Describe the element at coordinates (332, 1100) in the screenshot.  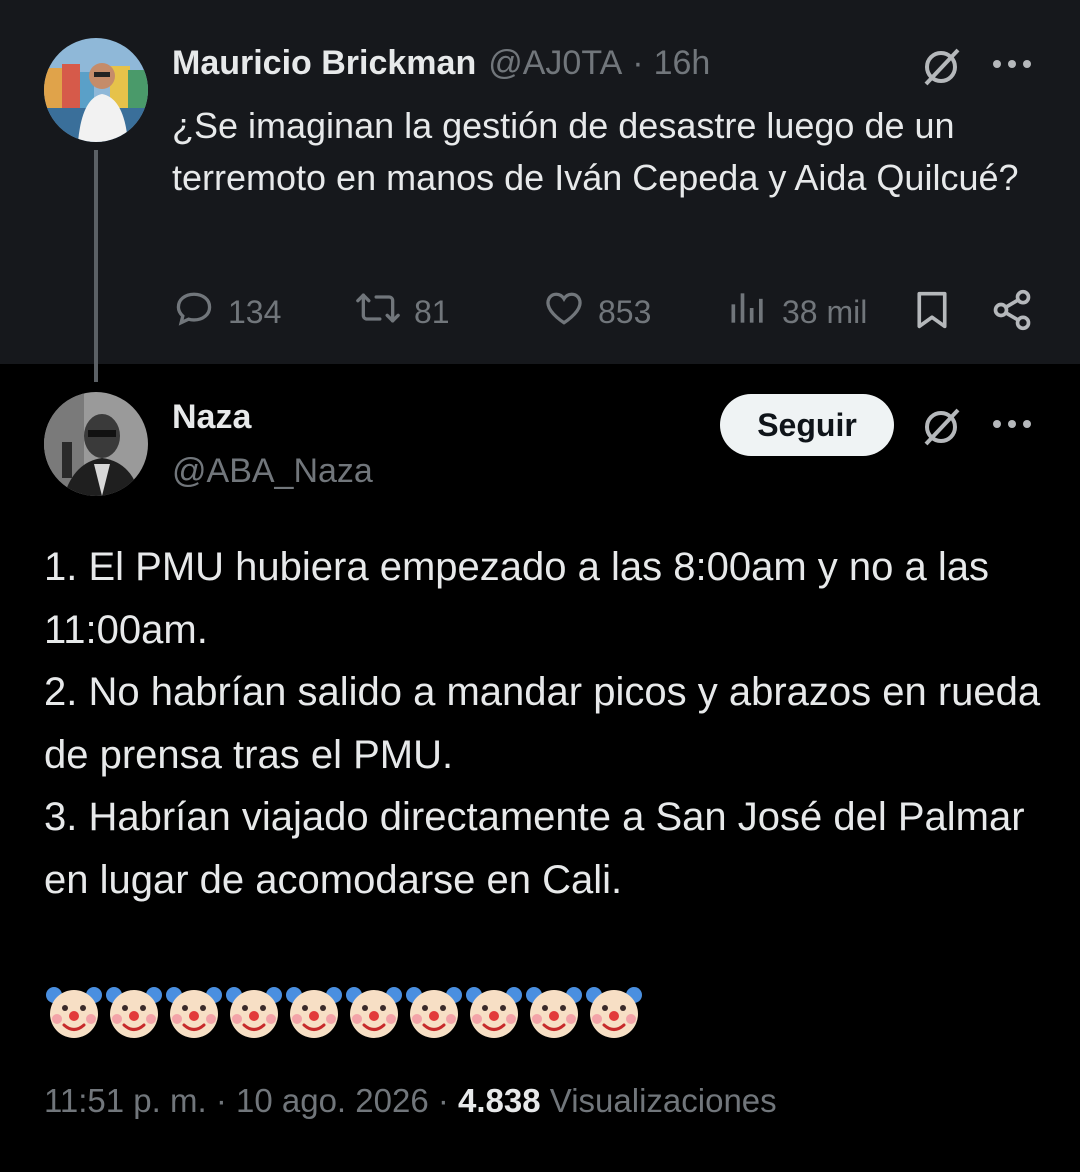
I see `tweet-date: 10 ago. 2026` at that location.